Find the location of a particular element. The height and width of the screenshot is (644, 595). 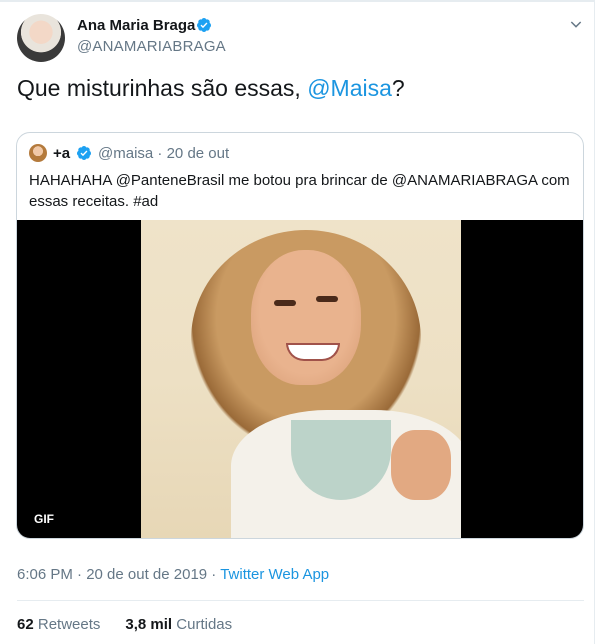

source-link: Twitter Web App is located at coordinates (274, 574).